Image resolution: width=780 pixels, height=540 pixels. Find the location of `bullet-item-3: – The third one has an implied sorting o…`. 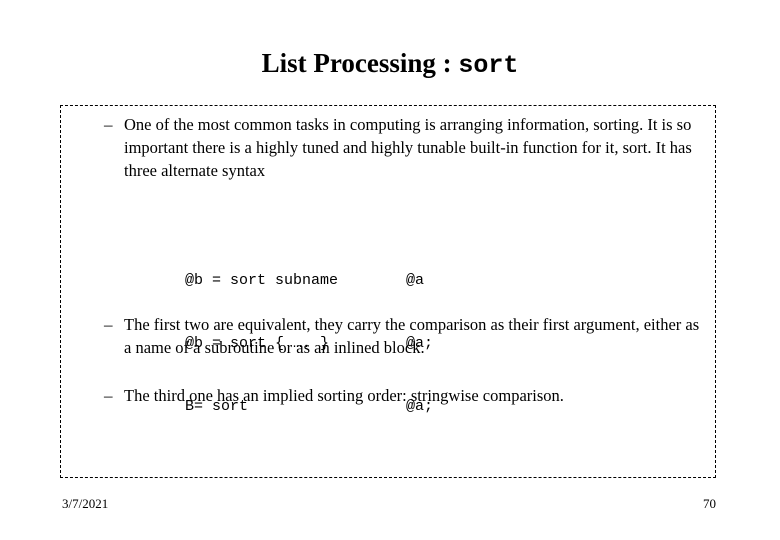

bullet-item-3: – The third one has an implied sorting o… is located at coordinates (404, 395).